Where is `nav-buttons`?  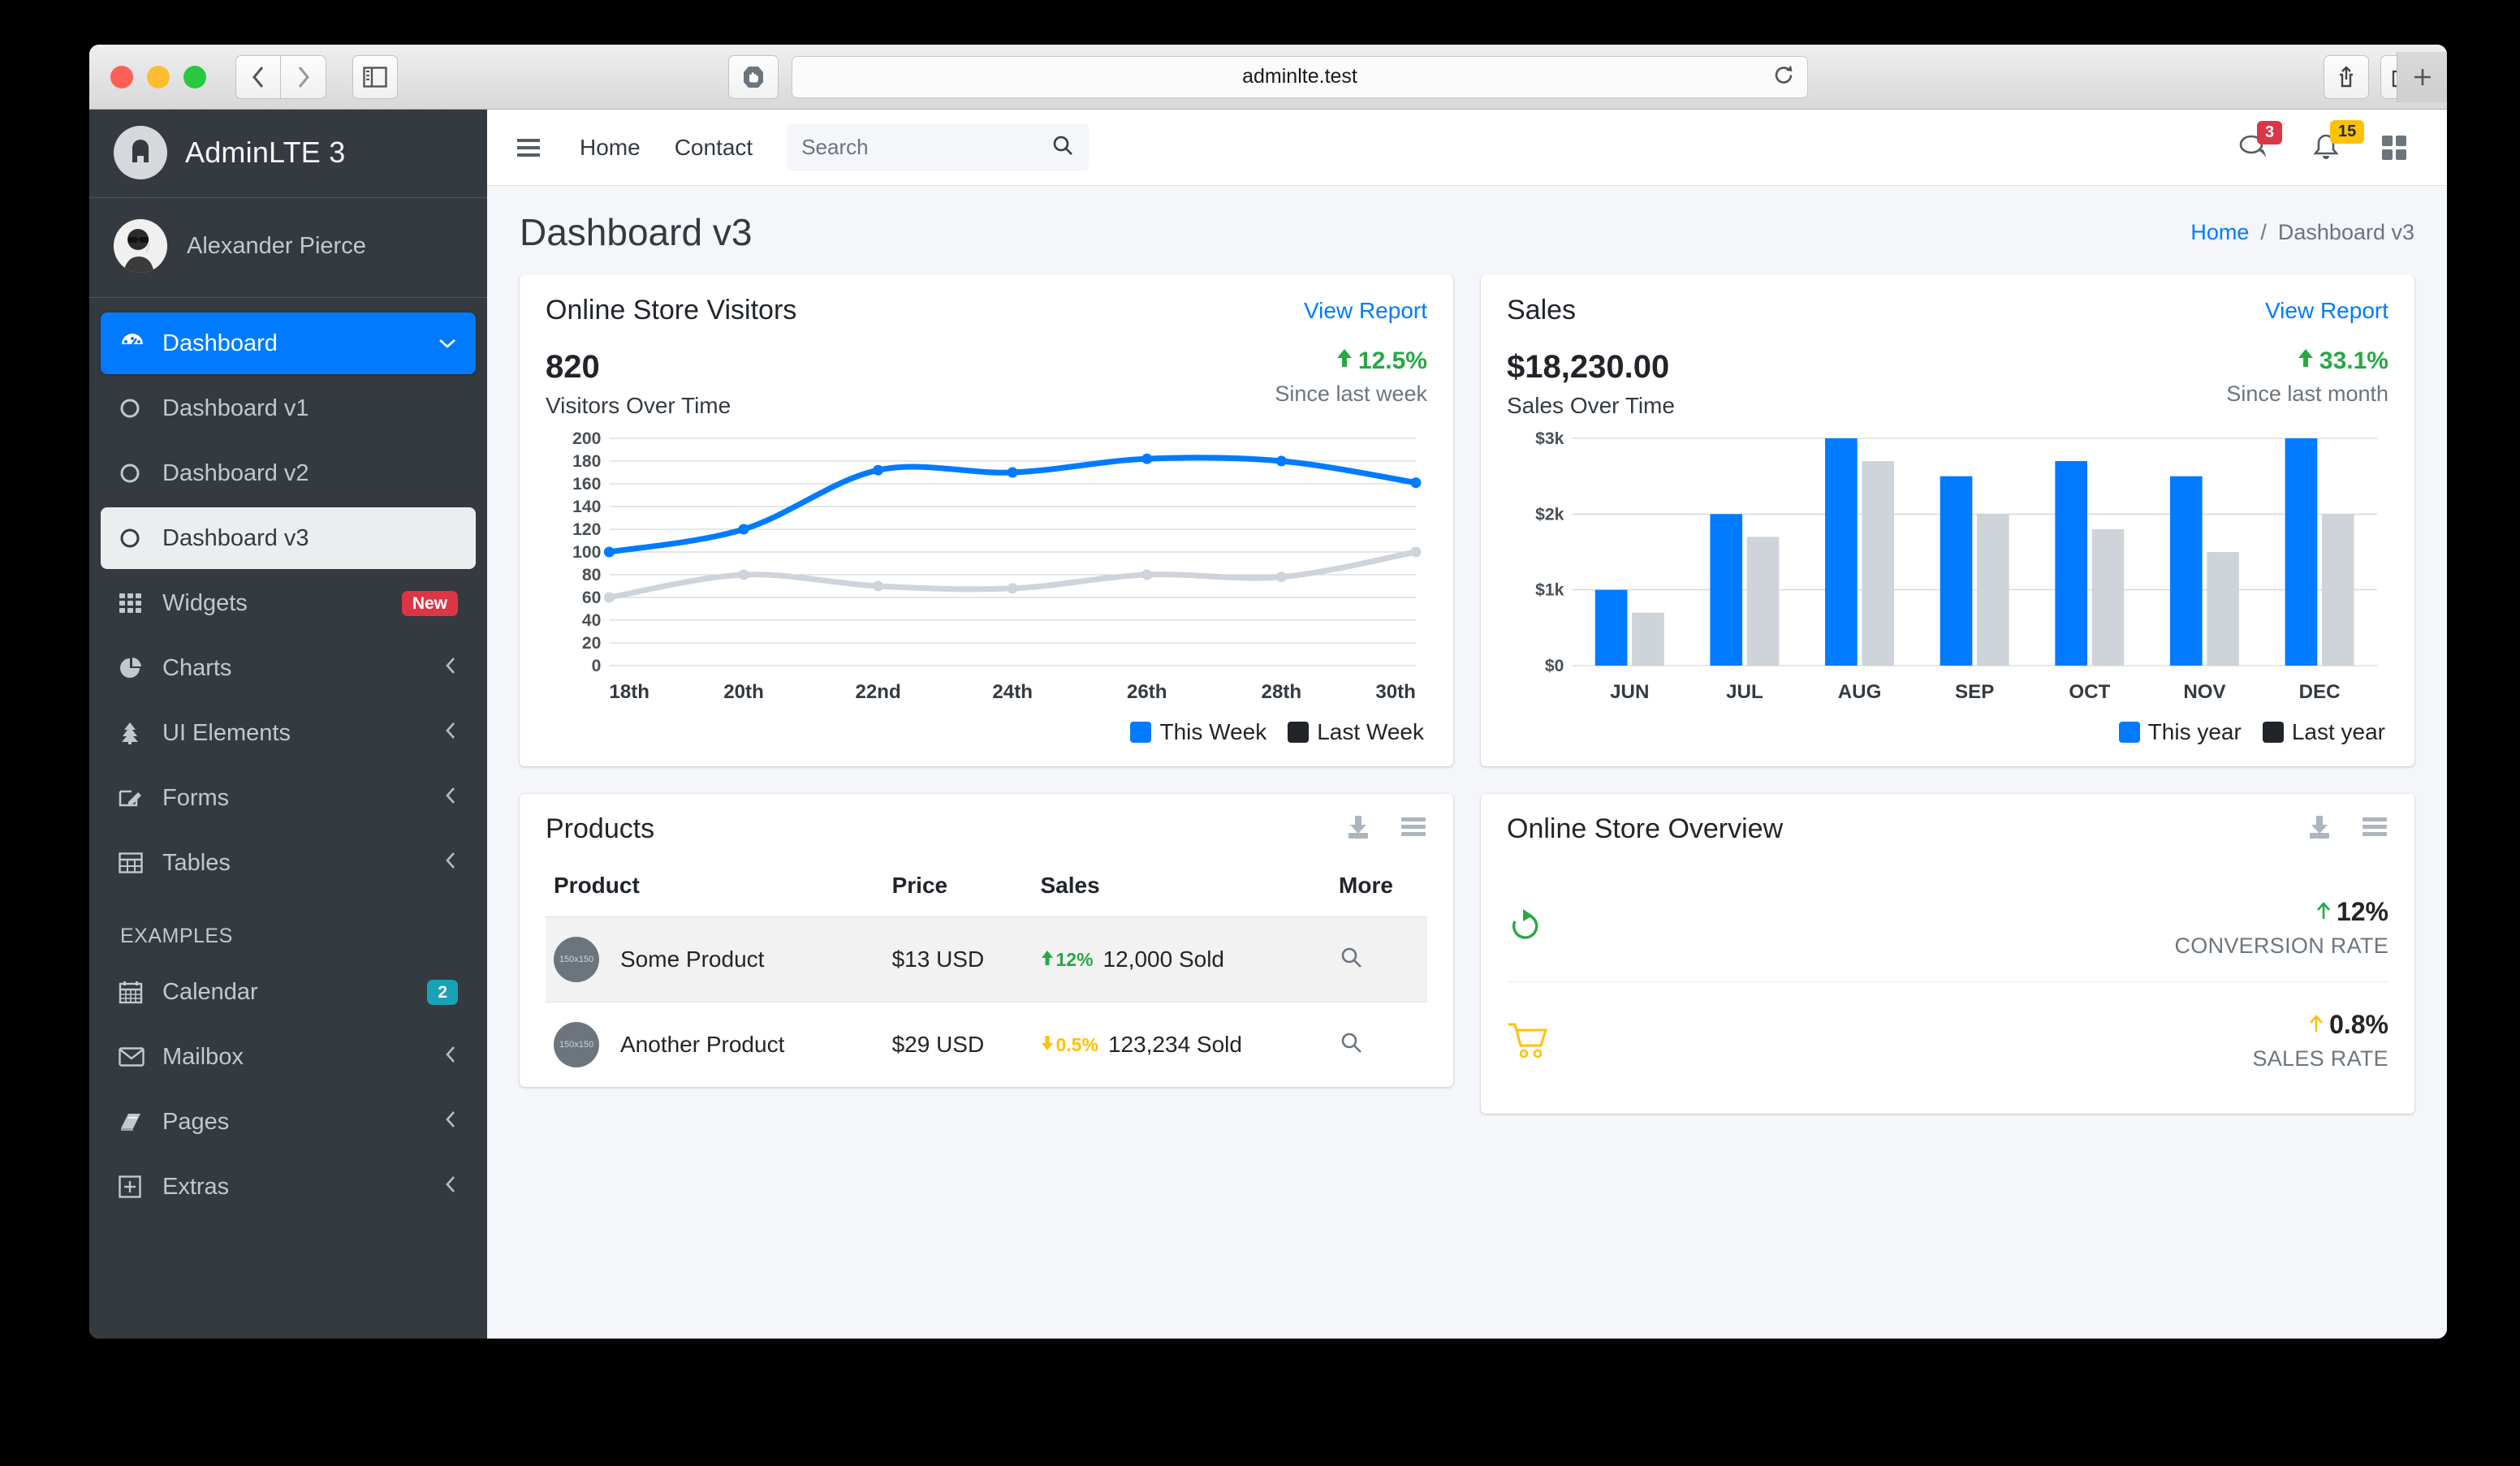
nav-buttons is located at coordinates (281, 76).